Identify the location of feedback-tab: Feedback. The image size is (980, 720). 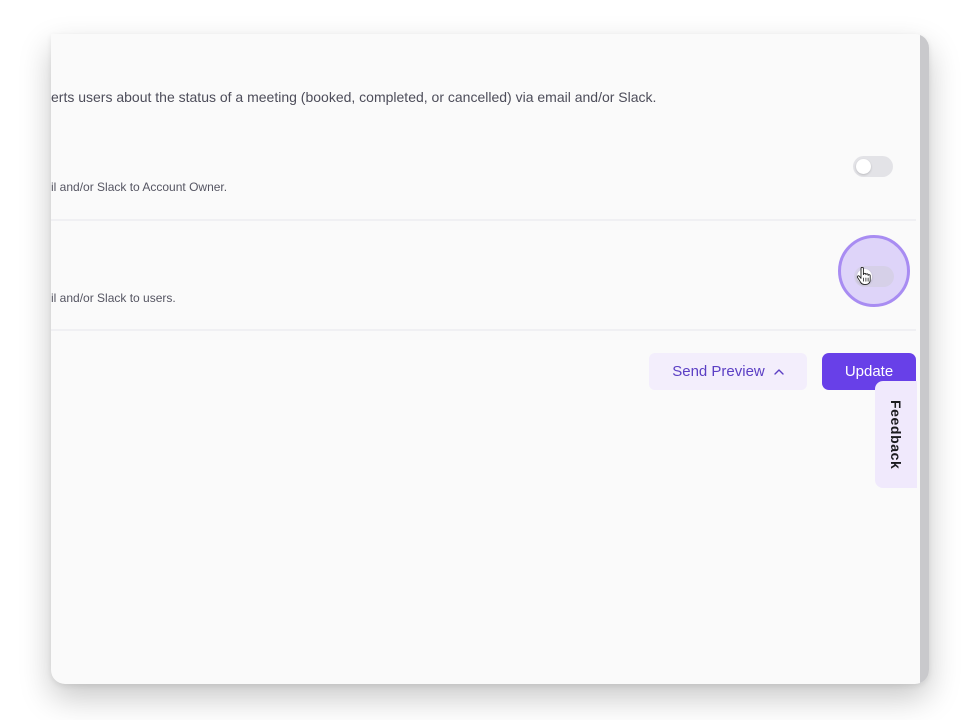
(896, 434).